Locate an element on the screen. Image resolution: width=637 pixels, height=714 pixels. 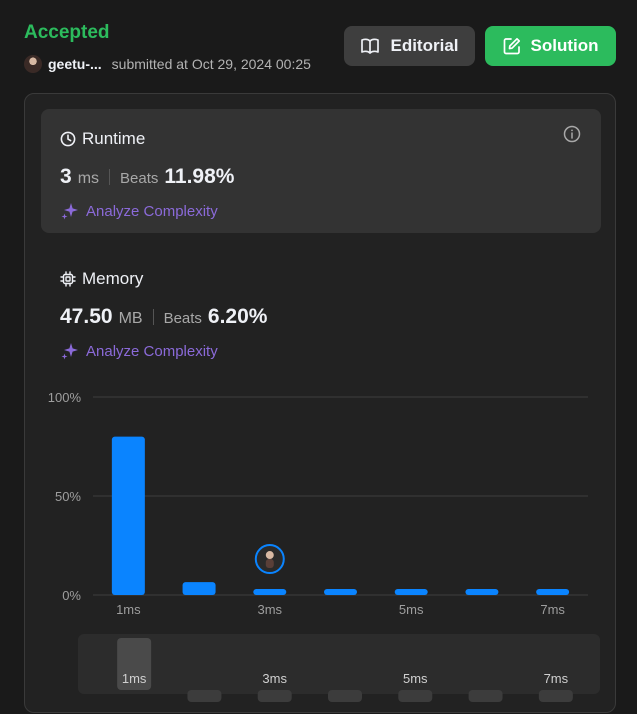
y-tick-label: 0% is located at coordinates (71, 595).